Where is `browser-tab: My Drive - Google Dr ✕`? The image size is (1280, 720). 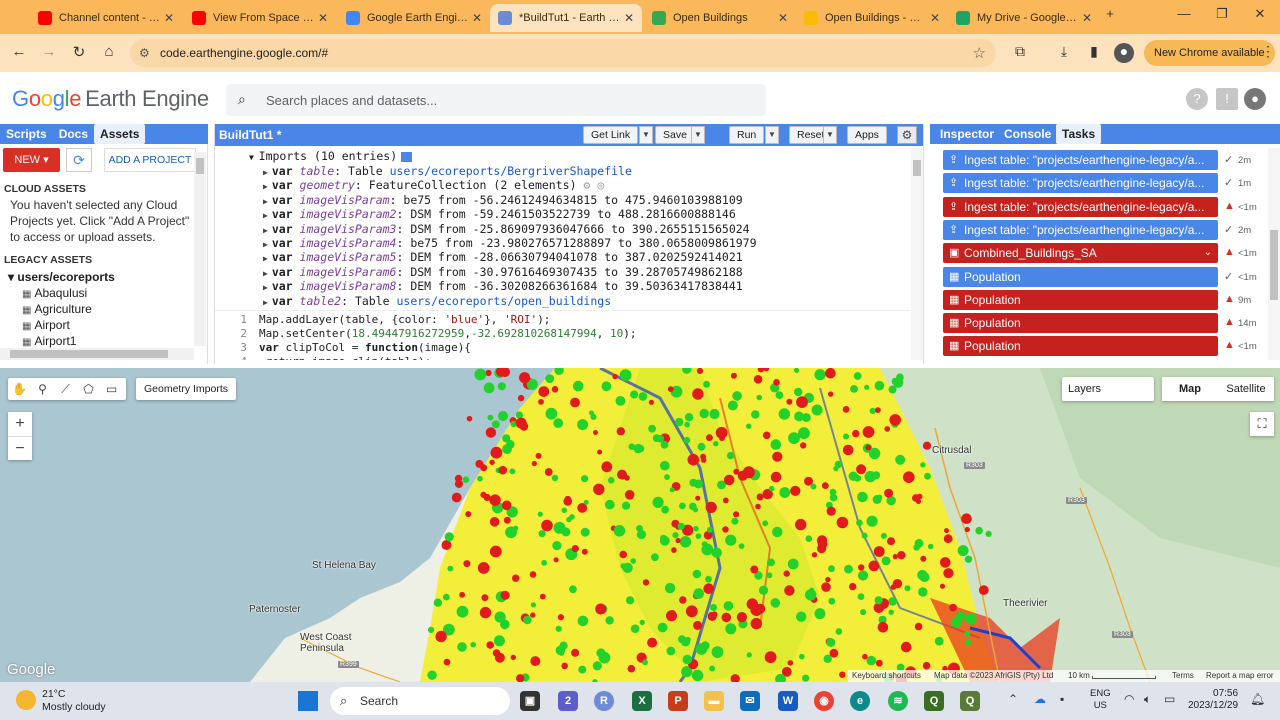
browser-tab: My Drive - Google Dr ✕ is located at coordinates (1024, 18).